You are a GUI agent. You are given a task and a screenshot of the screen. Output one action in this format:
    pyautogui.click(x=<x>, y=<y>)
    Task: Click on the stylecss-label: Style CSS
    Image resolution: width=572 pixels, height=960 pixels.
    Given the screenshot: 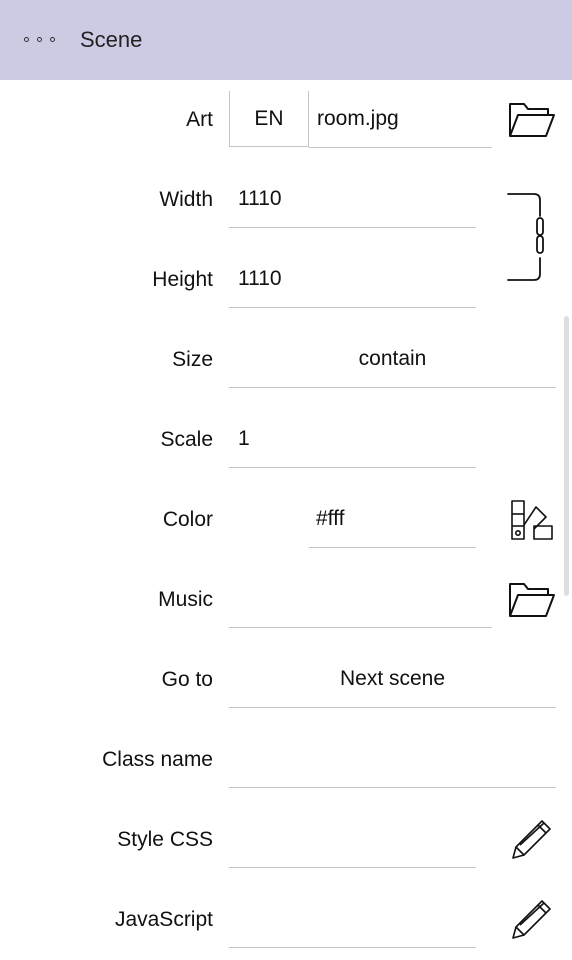 What is the action you would take?
    pyautogui.click(x=165, y=839)
    